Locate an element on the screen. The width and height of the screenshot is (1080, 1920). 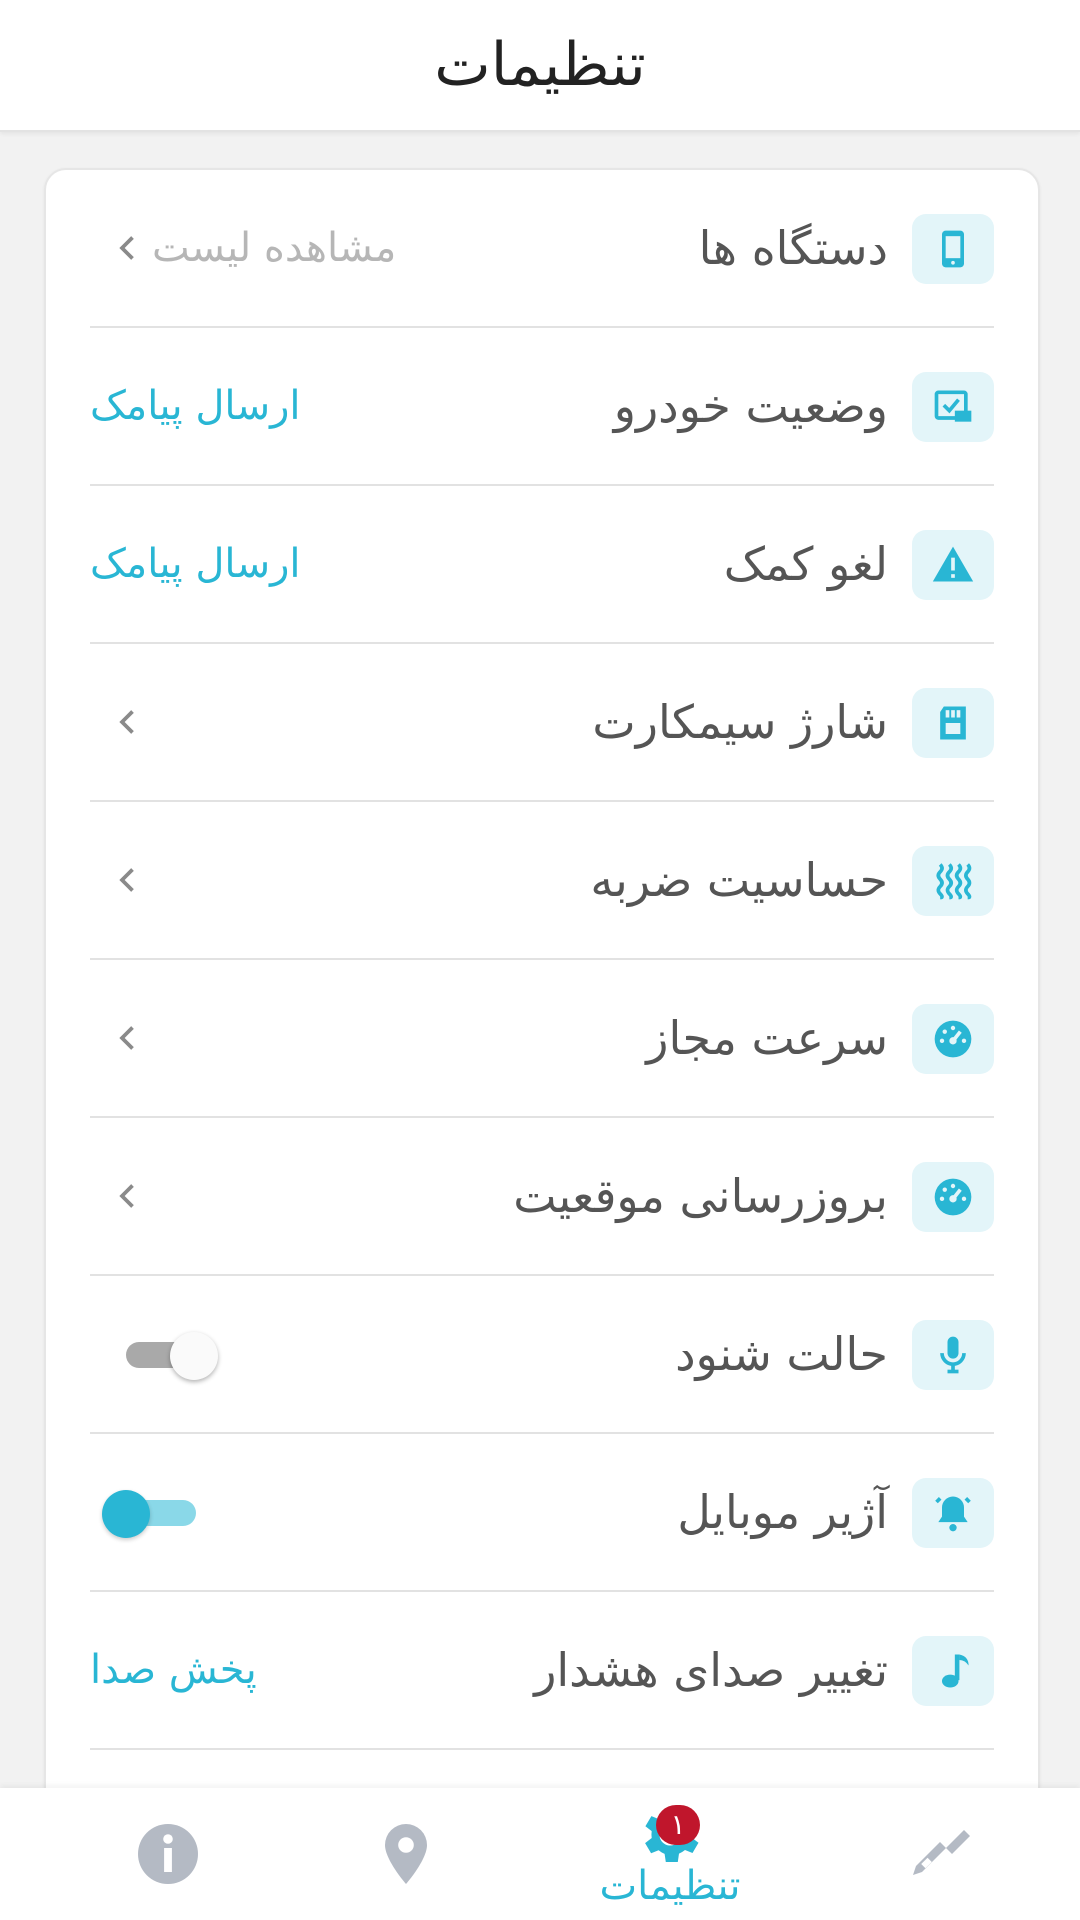
phone-icon is located at coordinates (953, 249).